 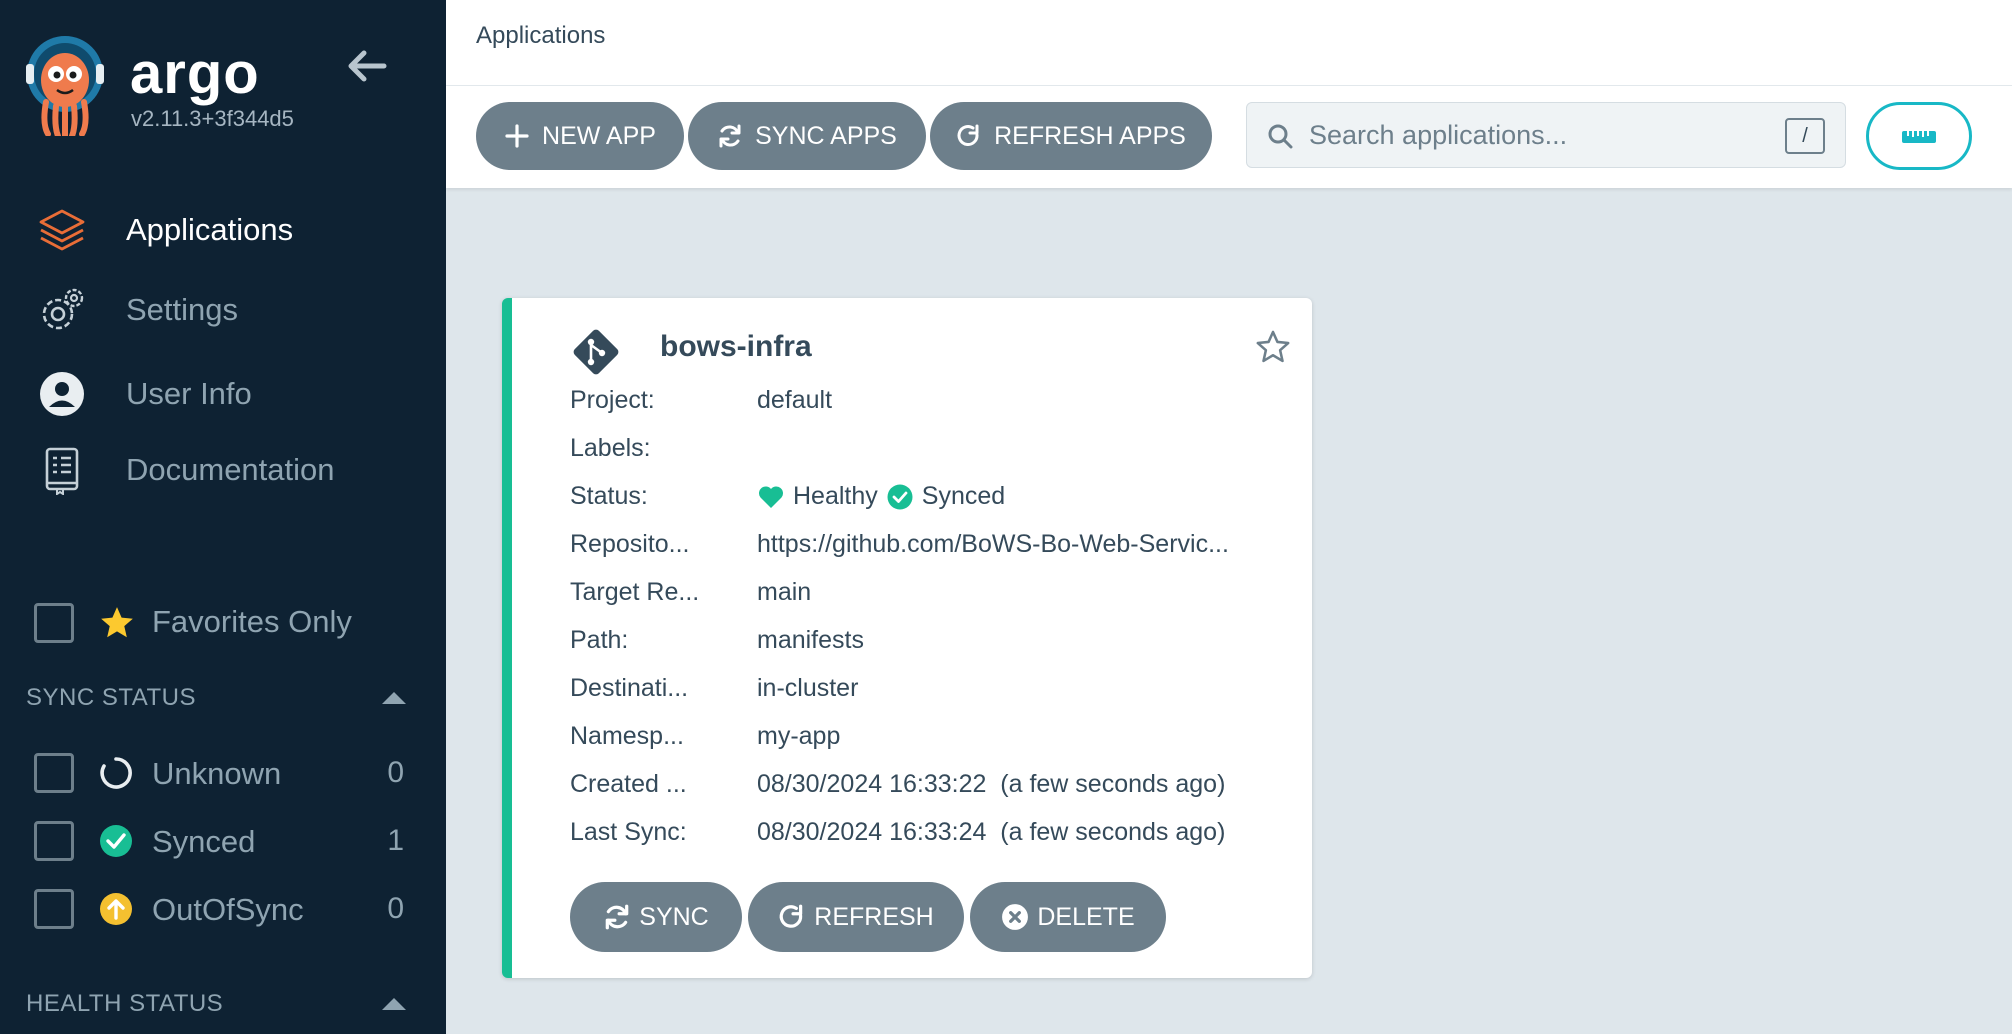 What do you see at coordinates (541, 35) in the screenshot?
I see `page-title: Applications` at bounding box center [541, 35].